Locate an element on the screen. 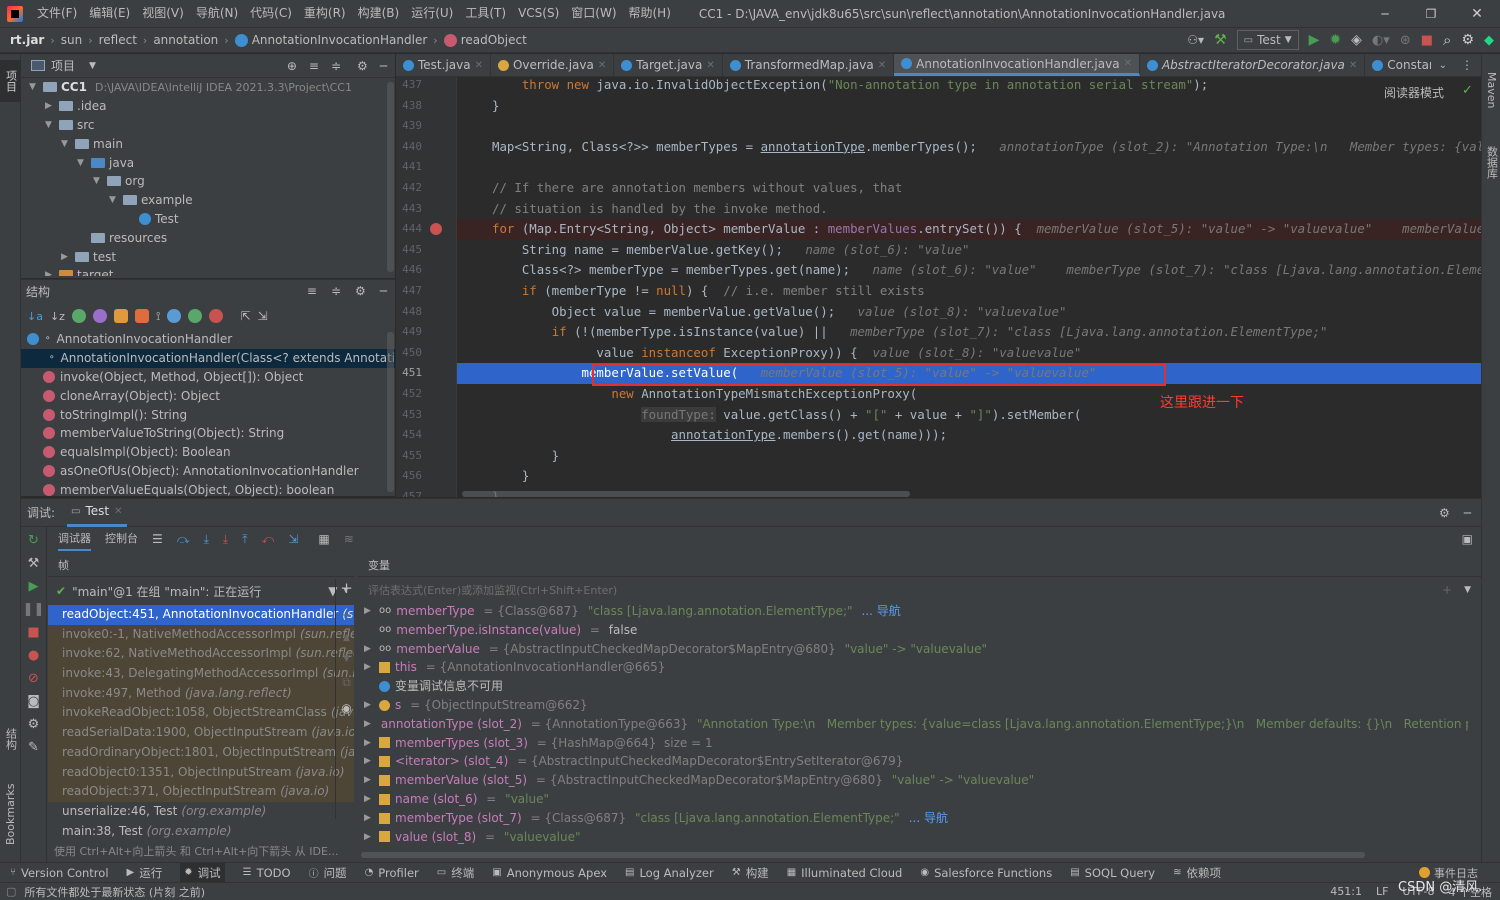 This screenshot has height=900, width=1500. editor-tab: TransformedMap.java ✕ is located at coordinates (809, 65).